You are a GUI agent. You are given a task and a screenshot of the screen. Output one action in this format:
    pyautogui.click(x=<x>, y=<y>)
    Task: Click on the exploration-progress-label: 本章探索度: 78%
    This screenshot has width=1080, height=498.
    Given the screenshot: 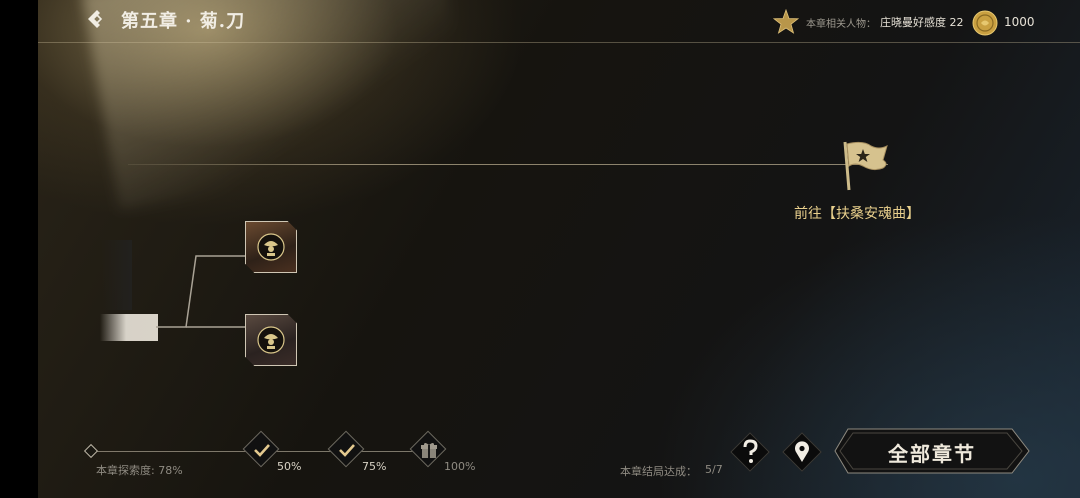 What is the action you would take?
    pyautogui.click(x=139, y=470)
    